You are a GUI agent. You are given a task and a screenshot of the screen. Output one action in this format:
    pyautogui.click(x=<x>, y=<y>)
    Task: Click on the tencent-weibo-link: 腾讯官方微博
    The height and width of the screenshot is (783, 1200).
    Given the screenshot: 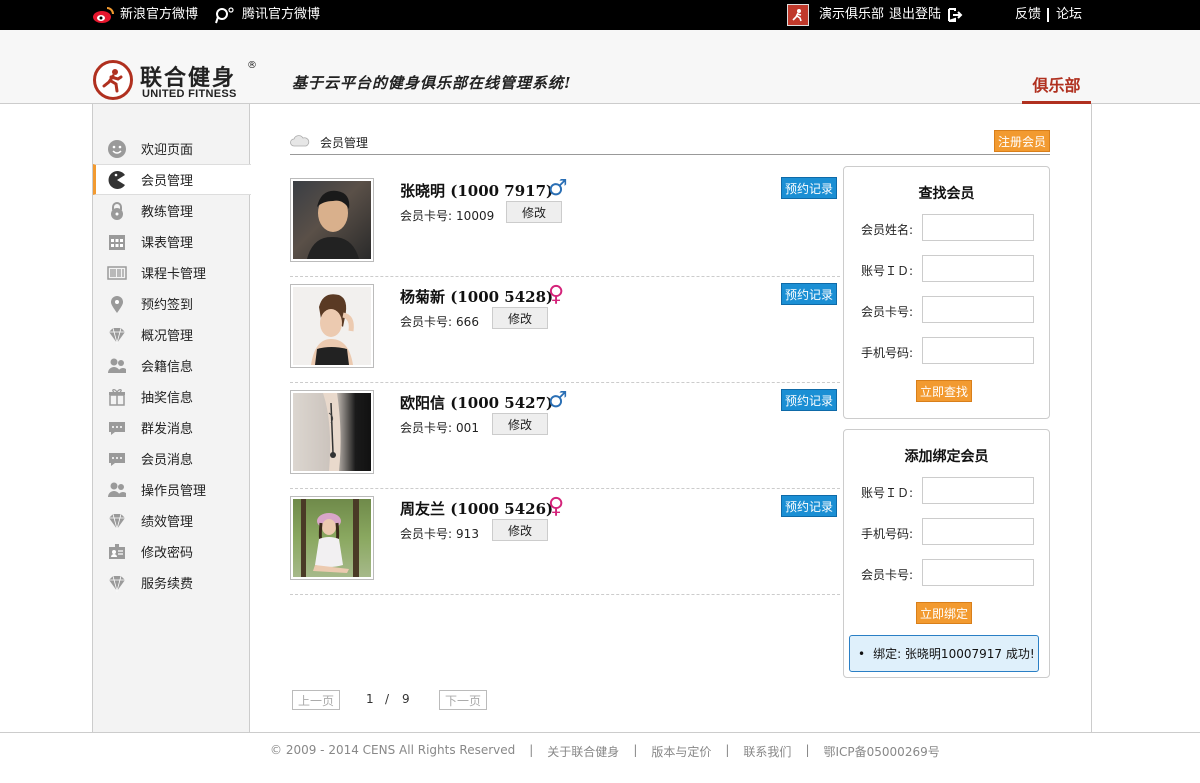 What is the action you would take?
    pyautogui.click(x=267, y=15)
    